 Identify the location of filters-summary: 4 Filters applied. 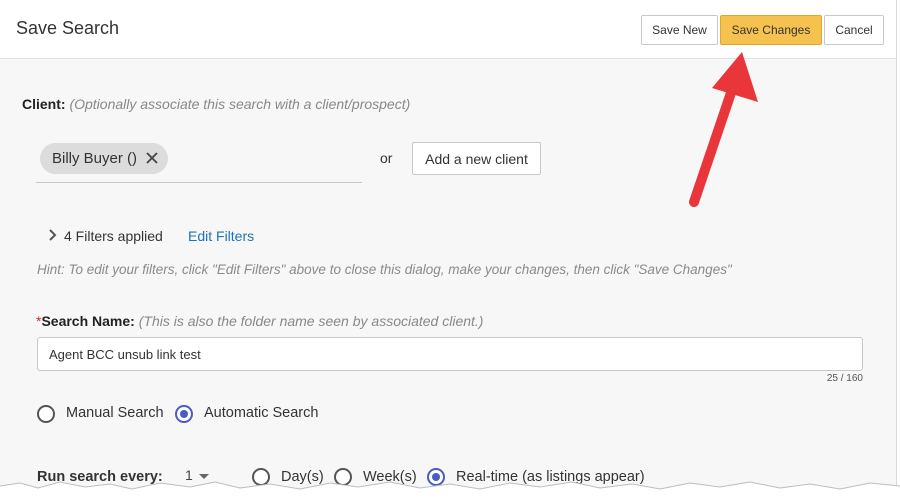
(113, 236).